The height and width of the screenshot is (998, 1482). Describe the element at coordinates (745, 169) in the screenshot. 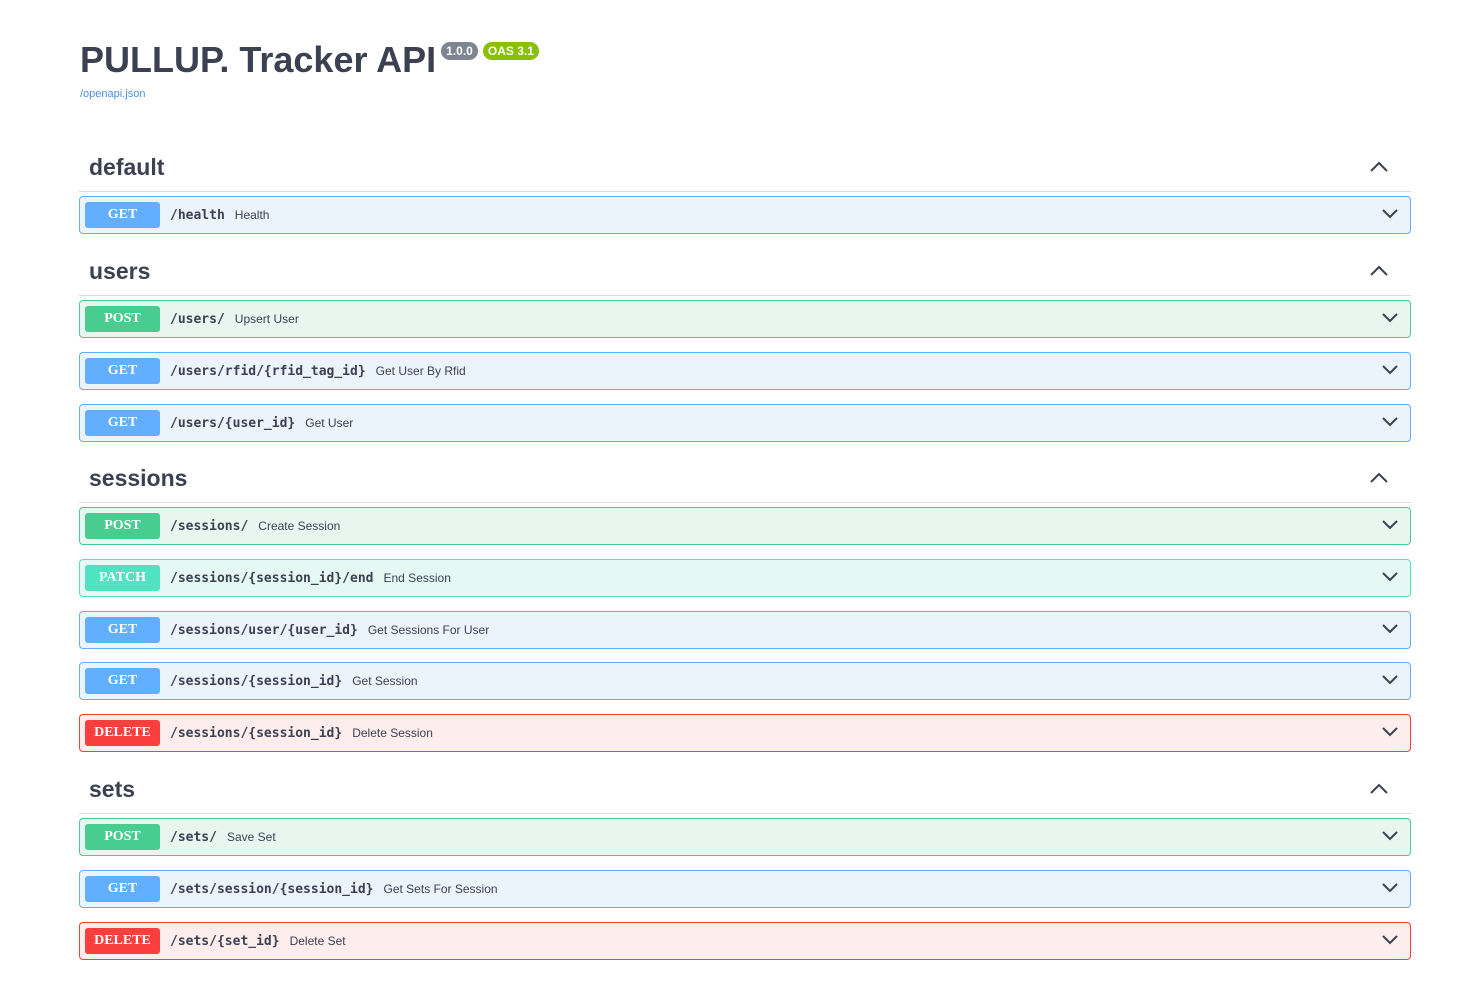

I see `tag-section-default: default` at that location.